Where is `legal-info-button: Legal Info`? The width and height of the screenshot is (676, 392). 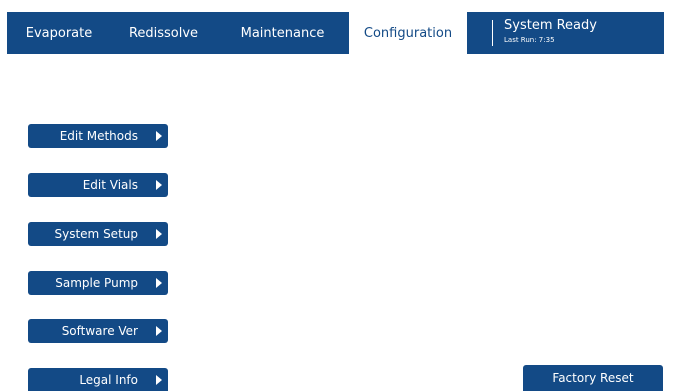 legal-info-button: Legal Info is located at coordinates (98, 379).